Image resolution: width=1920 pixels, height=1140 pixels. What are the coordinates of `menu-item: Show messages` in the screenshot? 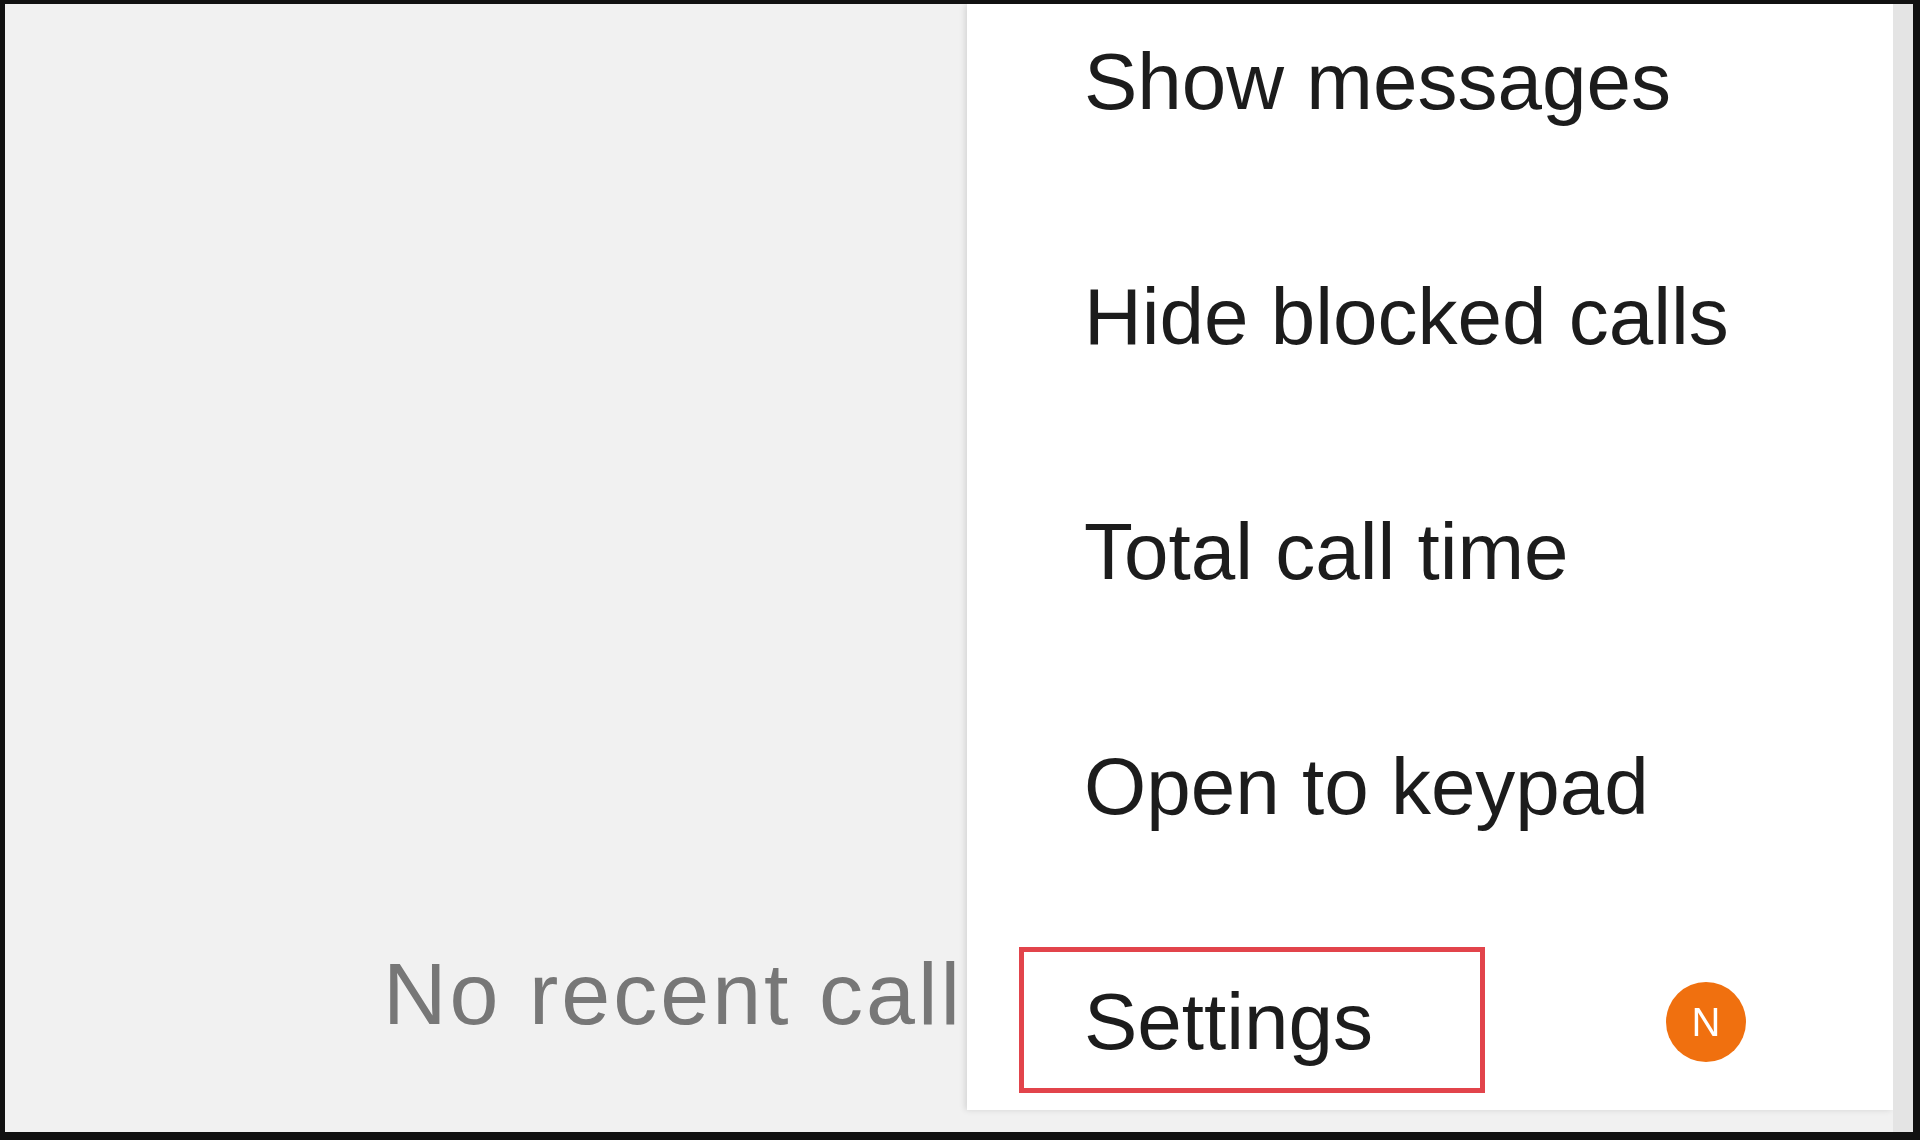 It's located at (1430, 82).